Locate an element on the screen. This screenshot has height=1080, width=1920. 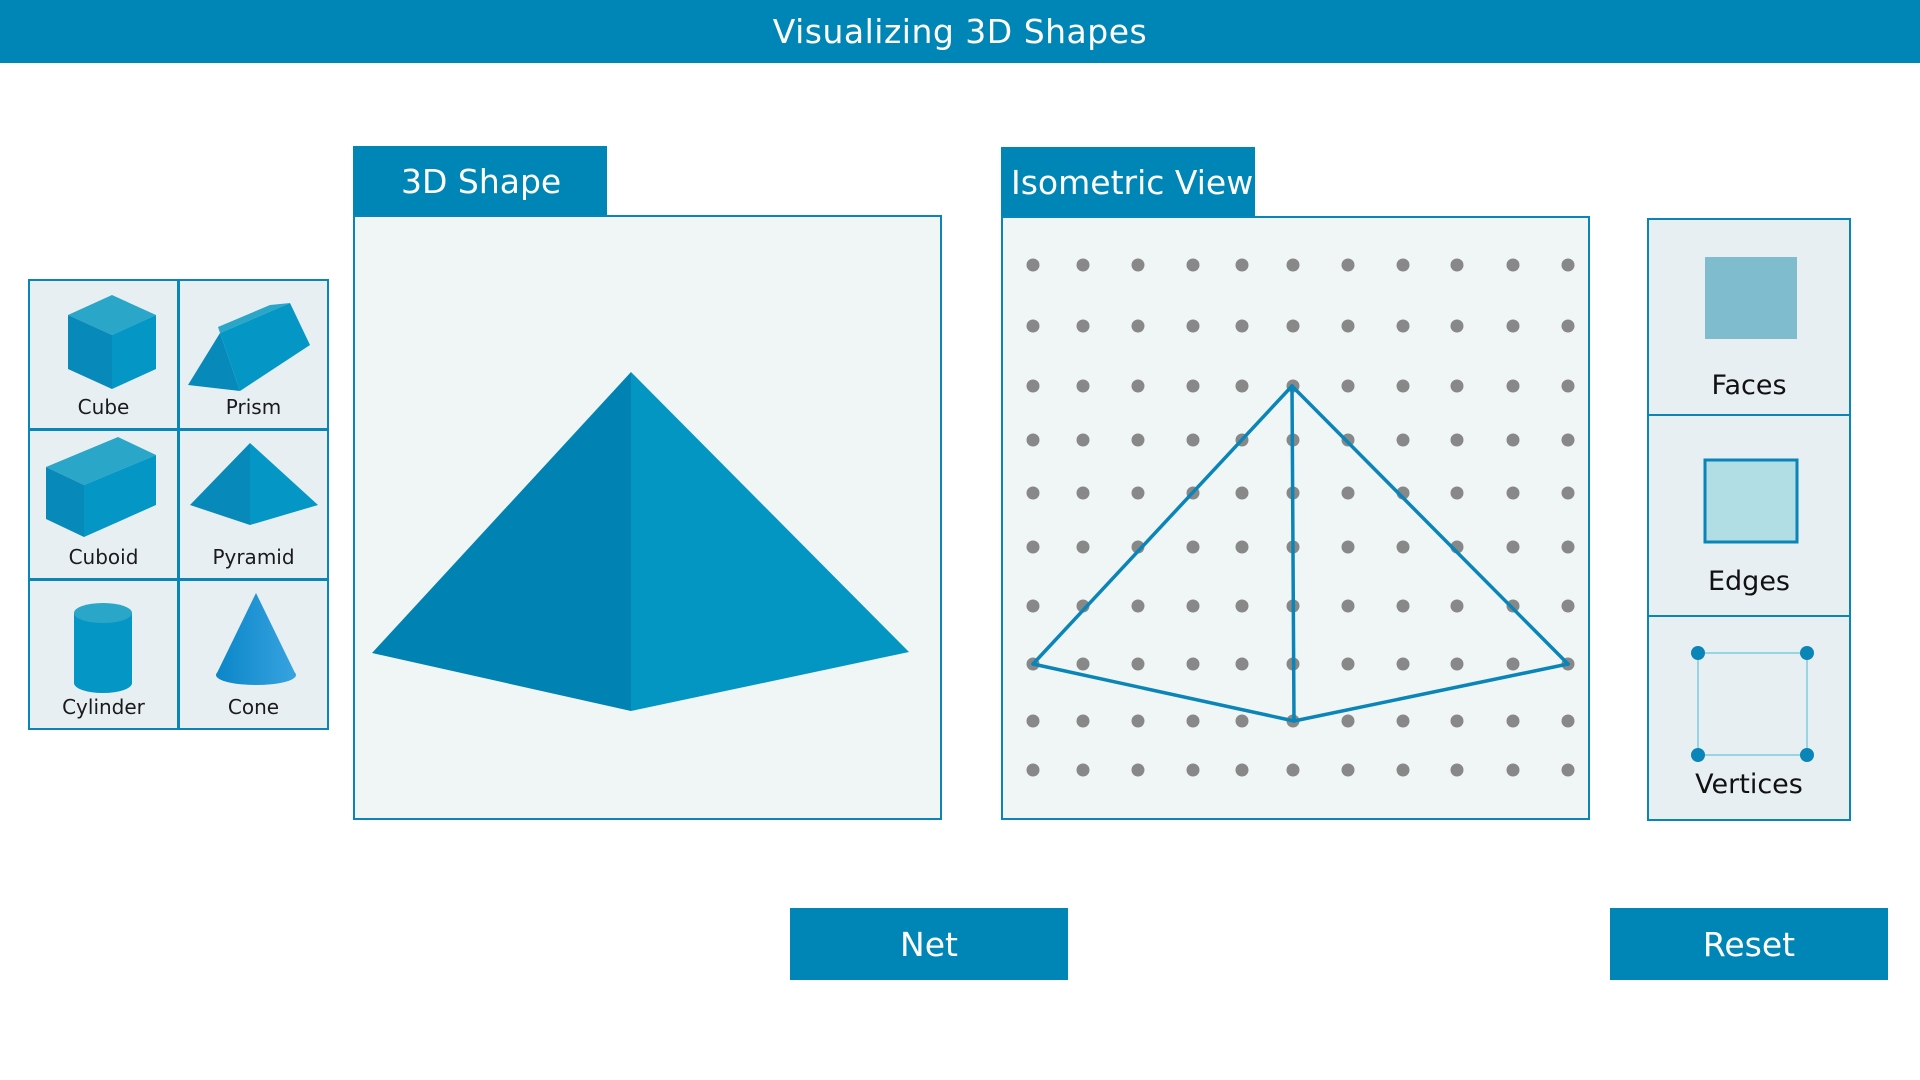
tab-isometric-view-label: Isometric View is located at coordinates (1132, 182).